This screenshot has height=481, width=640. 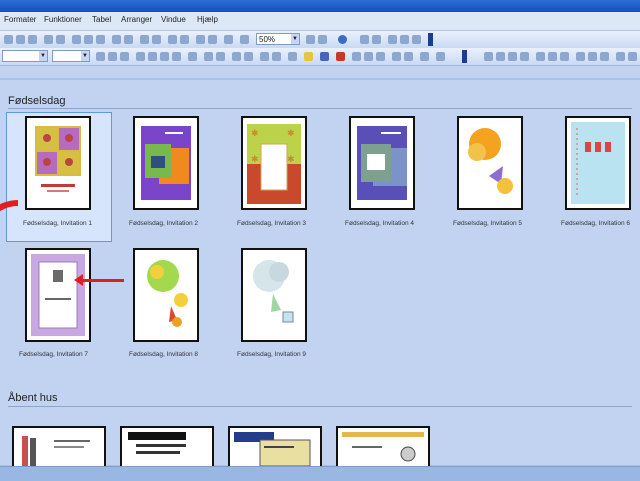 What do you see at coordinates (596, 223) in the screenshot?
I see `template-caption-6: Fødselsdag, Invitation 6` at bounding box center [596, 223].